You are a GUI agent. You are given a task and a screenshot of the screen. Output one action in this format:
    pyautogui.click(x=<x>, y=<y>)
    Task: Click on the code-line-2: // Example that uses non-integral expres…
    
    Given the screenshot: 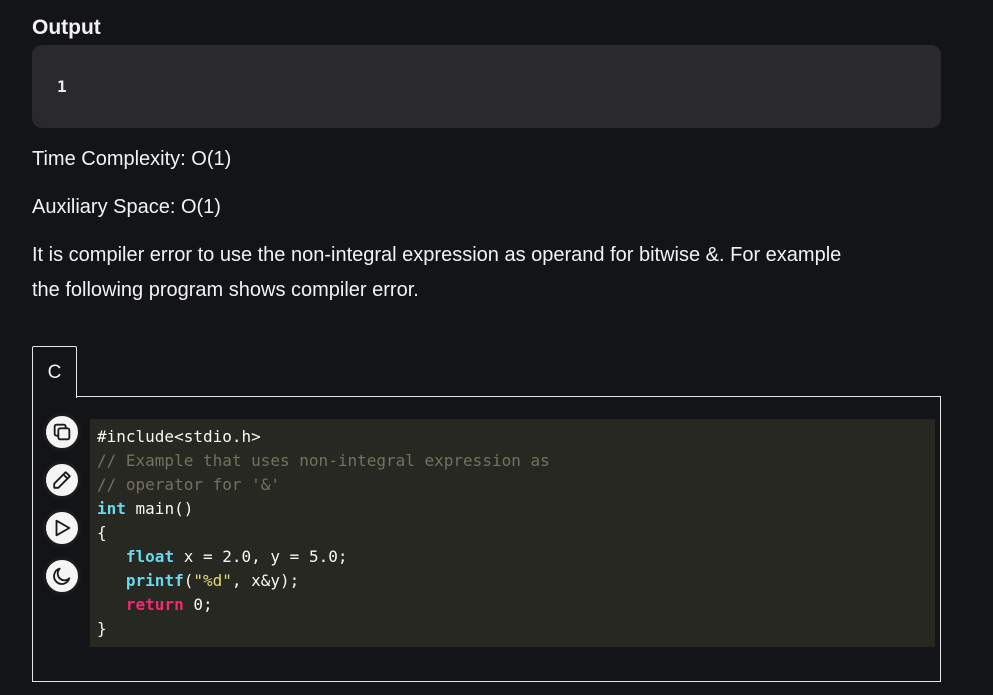 What is the action you would take?
    pyautogui.click(x=323, y=460)
    